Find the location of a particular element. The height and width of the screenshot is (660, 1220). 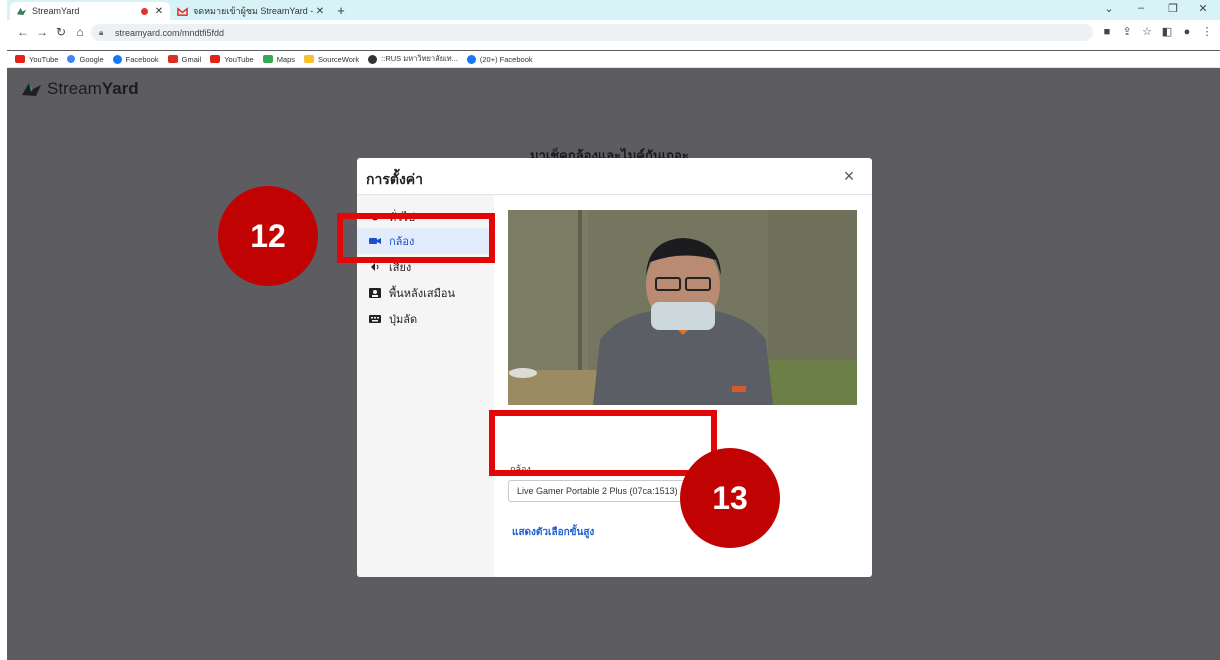

camera-preview-image is located at coordinates (682, 307).